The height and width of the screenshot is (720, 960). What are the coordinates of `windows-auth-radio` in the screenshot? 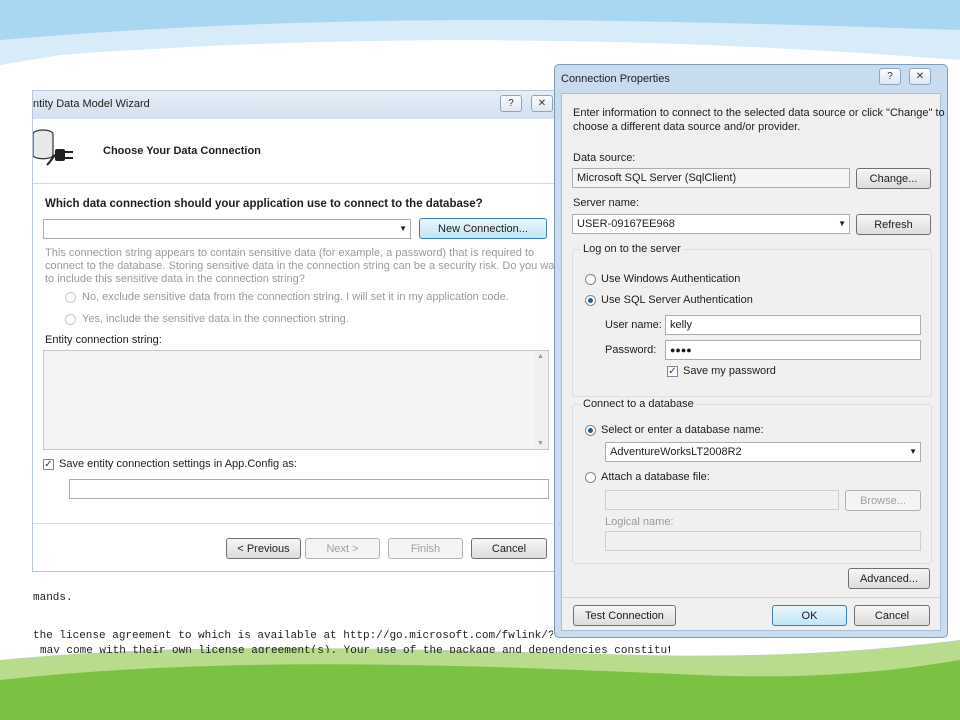 It's located at (590, 279).